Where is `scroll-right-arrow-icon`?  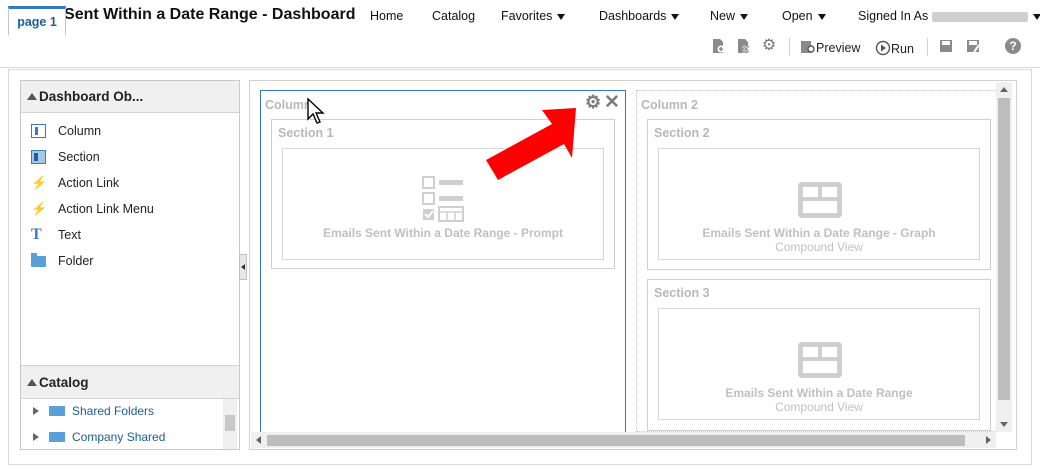 scroll-right-arrow-icon is located at coordinates (988, 440).